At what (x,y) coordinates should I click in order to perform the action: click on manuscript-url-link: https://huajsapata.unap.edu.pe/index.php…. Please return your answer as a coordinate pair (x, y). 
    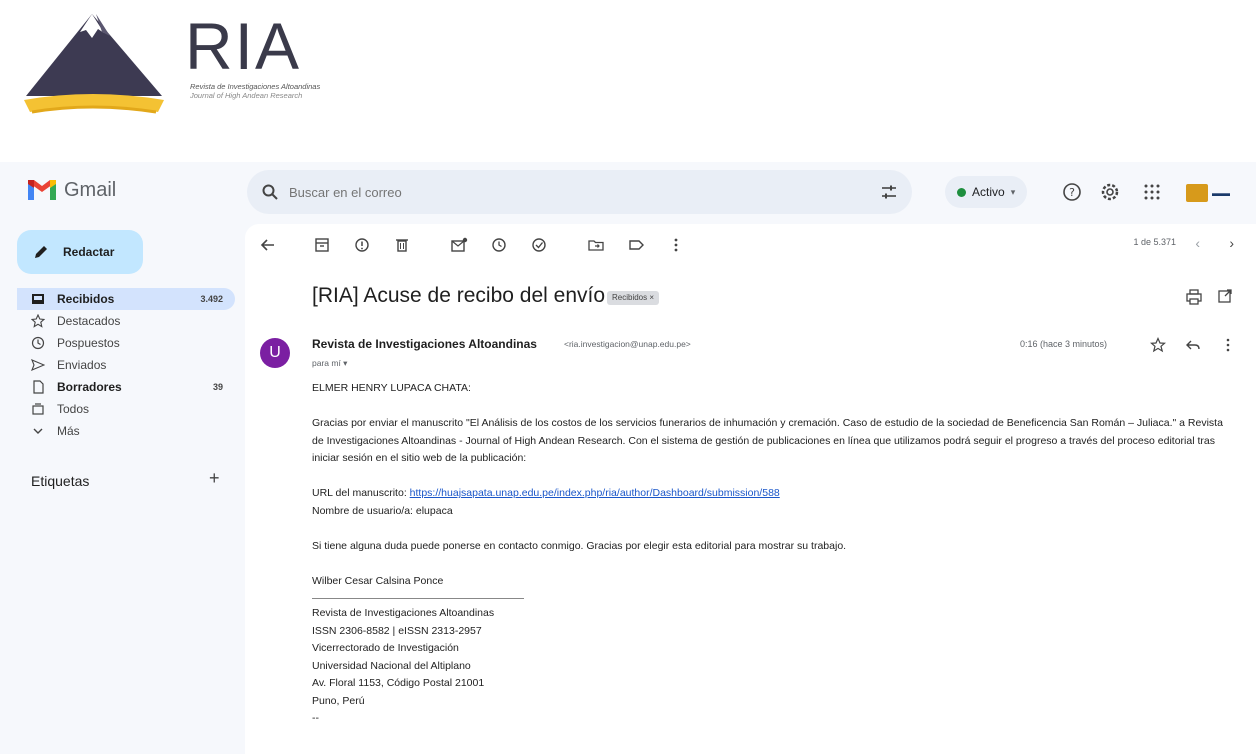
    Looking at the image, I should click on (595, 493).